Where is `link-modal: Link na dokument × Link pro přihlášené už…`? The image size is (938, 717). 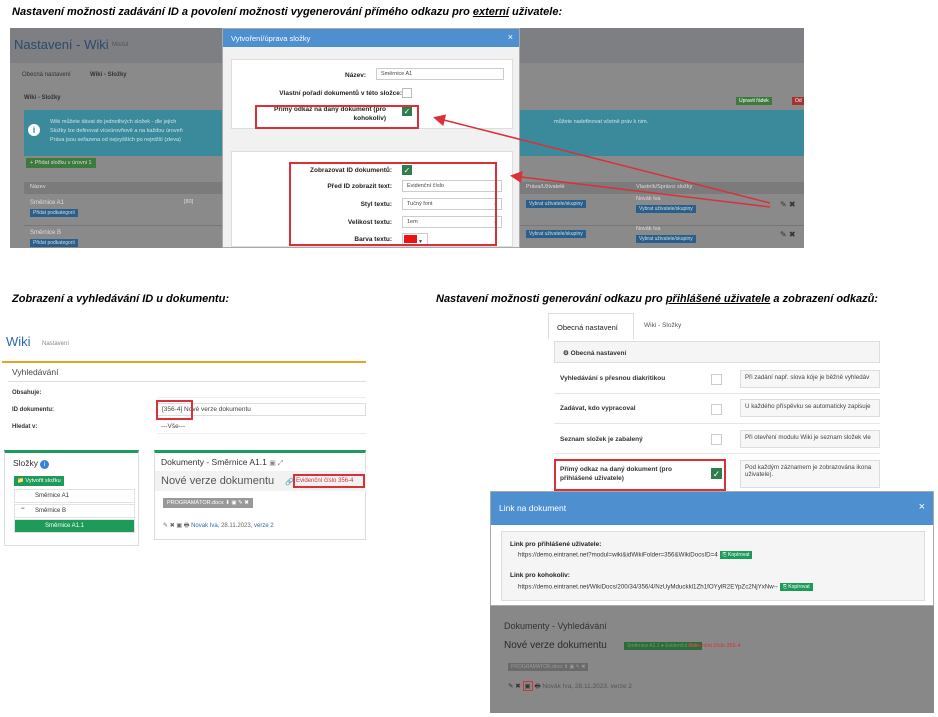 link-modal: Link na dokument × Link pro přihlášené už… is located at coordinates (712, 548).